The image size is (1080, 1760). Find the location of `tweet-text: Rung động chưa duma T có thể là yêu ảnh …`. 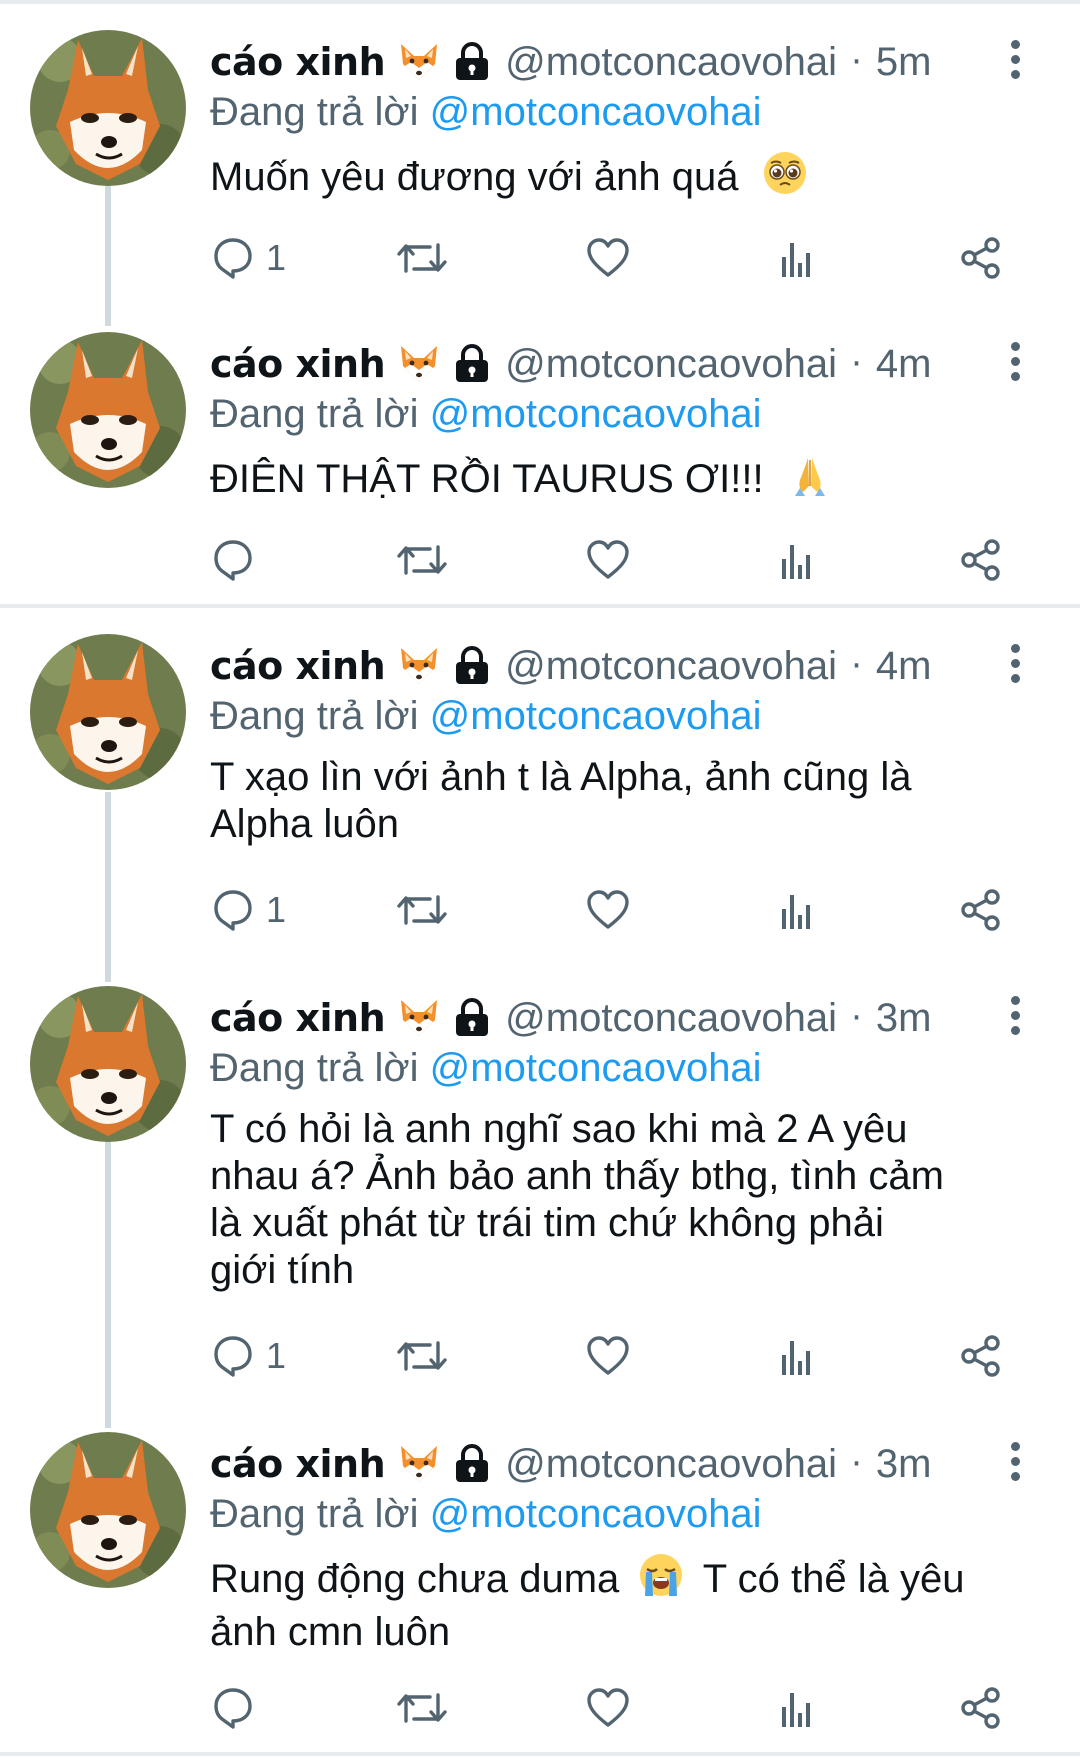

tweet-text: Rung động chưa duma T có thể là yêu ảnh … is located at coordinates (620, 1604).